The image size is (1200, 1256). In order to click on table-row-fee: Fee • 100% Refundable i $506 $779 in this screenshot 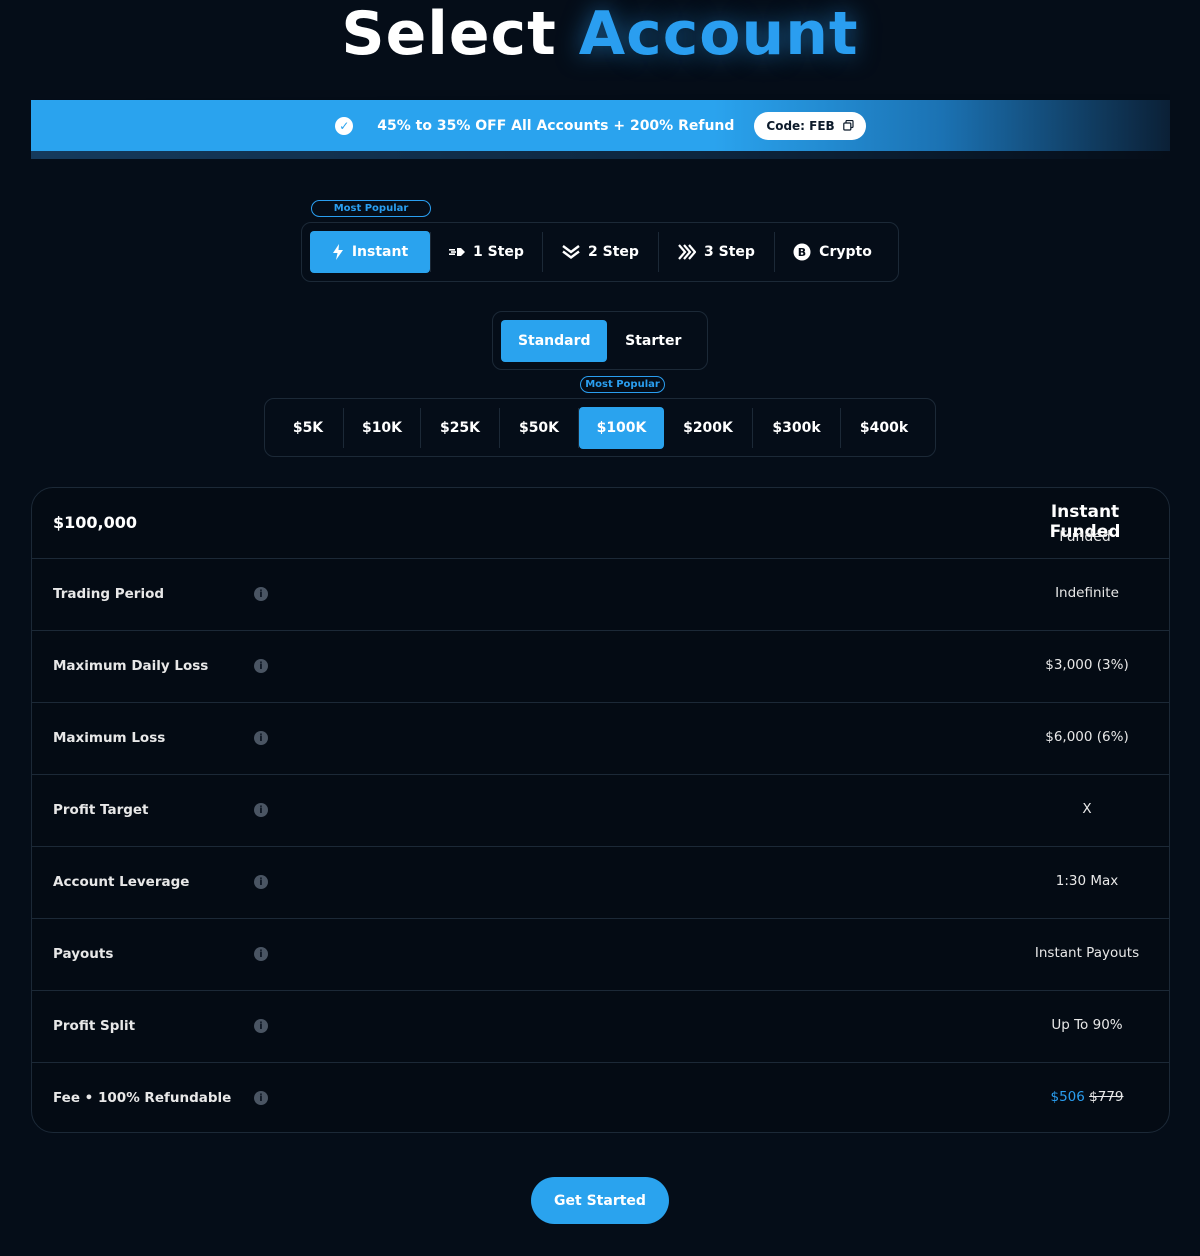, I will do `click(600, 1097)`.